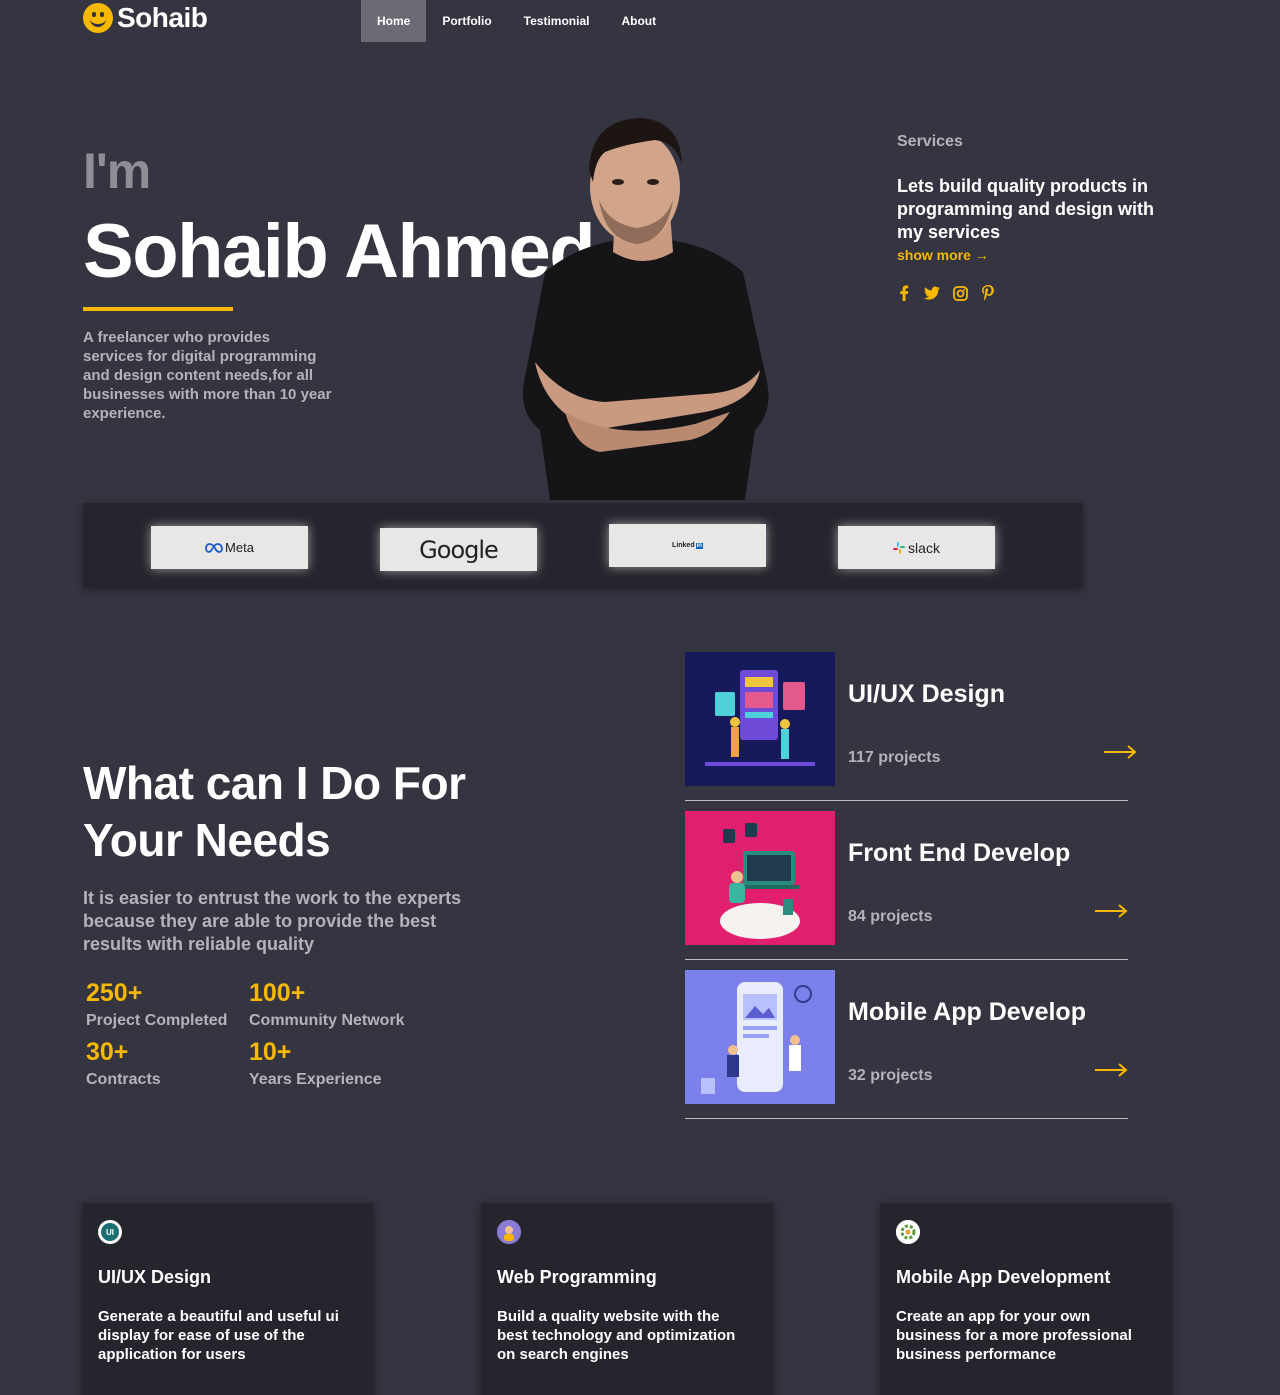 The width and height of the screenshot is (1280, 1395). What do you see at coordinates (583, 545) in the screenshot?
I see `partner-logos-bar: Meta Google Linked in slack` at bounding box center [583, 545].